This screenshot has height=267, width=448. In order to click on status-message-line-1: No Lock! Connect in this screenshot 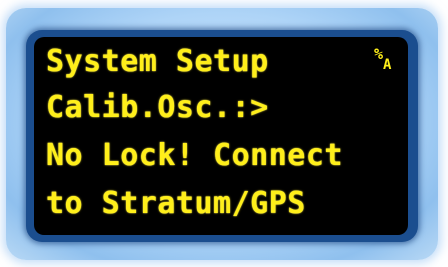, I will do `click(194, 155)`.